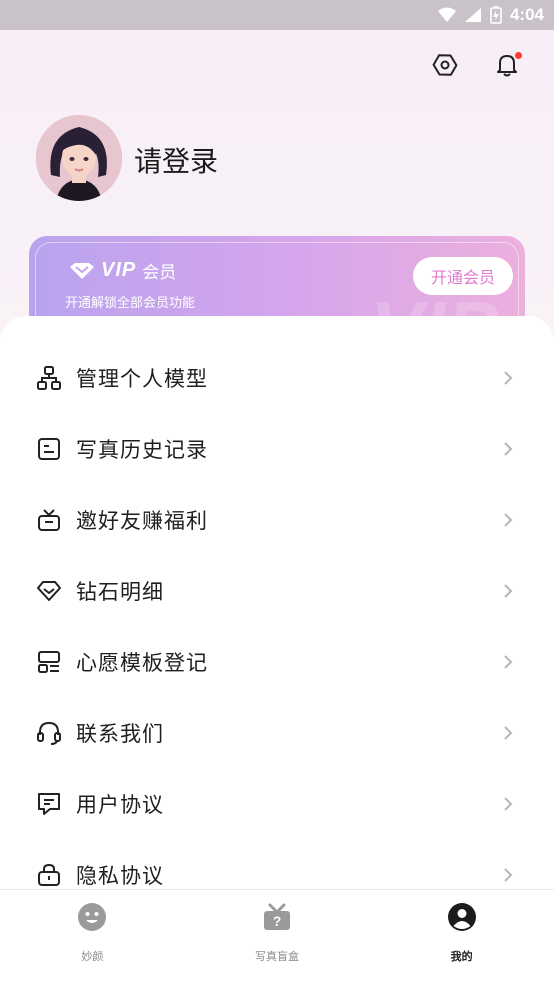 This screenshot has height=986, width=554. I want to click on login-prompt: 请登录, so click(176, 160).